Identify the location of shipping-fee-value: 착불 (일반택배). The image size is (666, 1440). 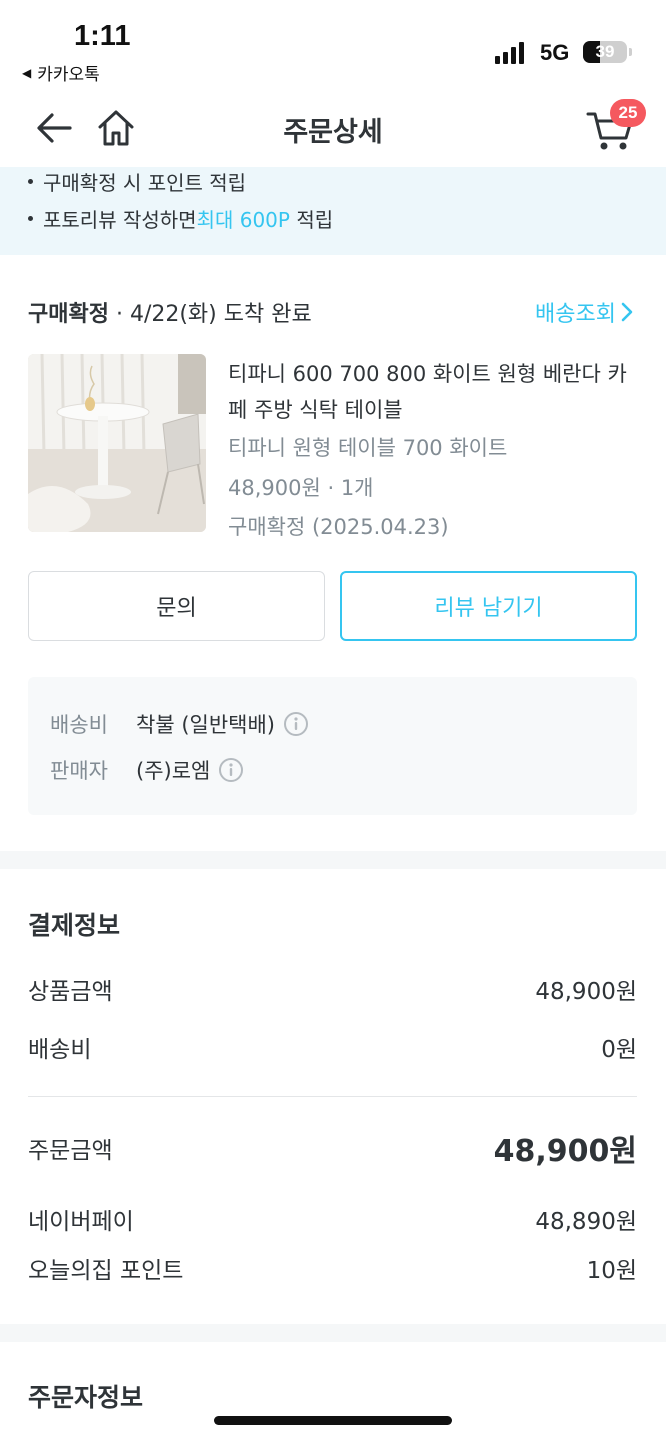
(205, 725).